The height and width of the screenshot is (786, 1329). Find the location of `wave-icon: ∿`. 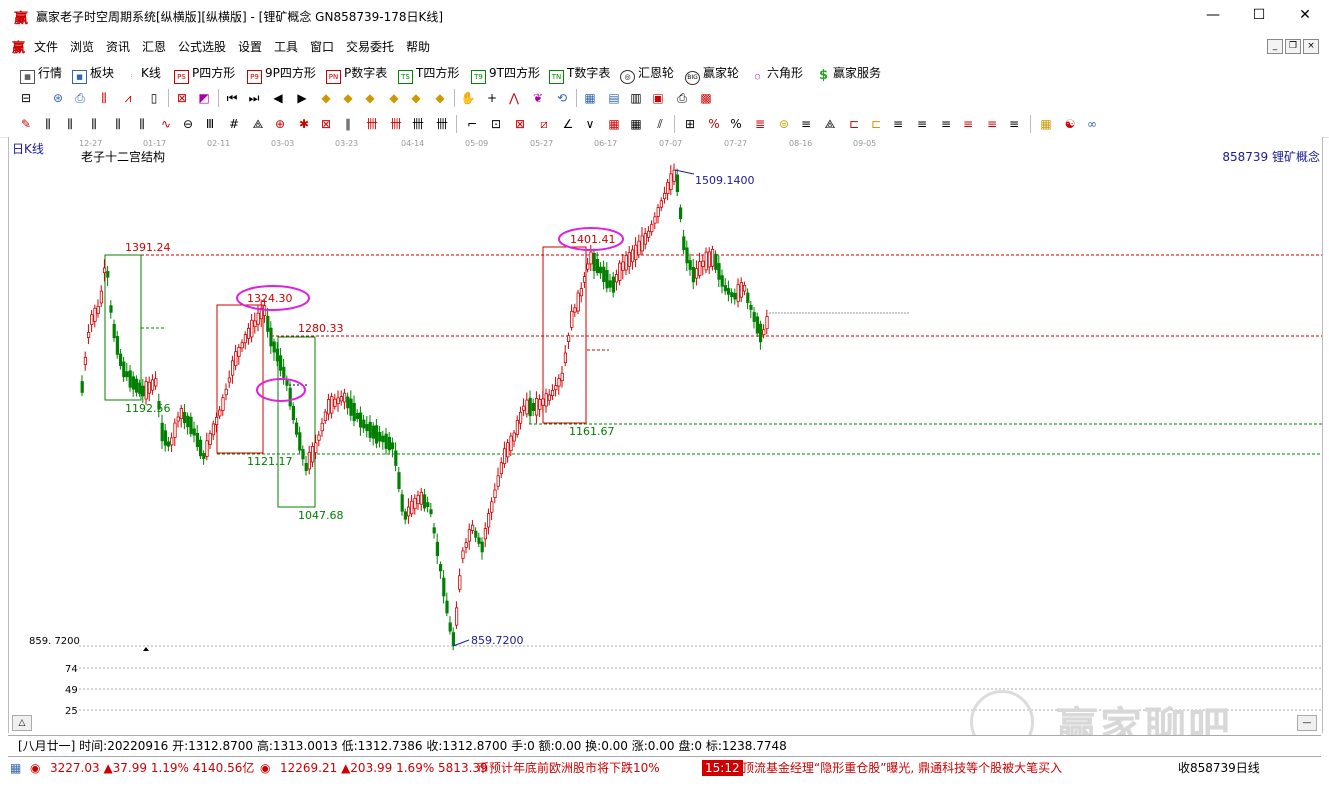

wave-icon: ∿ is located at coordinates (166, 124).